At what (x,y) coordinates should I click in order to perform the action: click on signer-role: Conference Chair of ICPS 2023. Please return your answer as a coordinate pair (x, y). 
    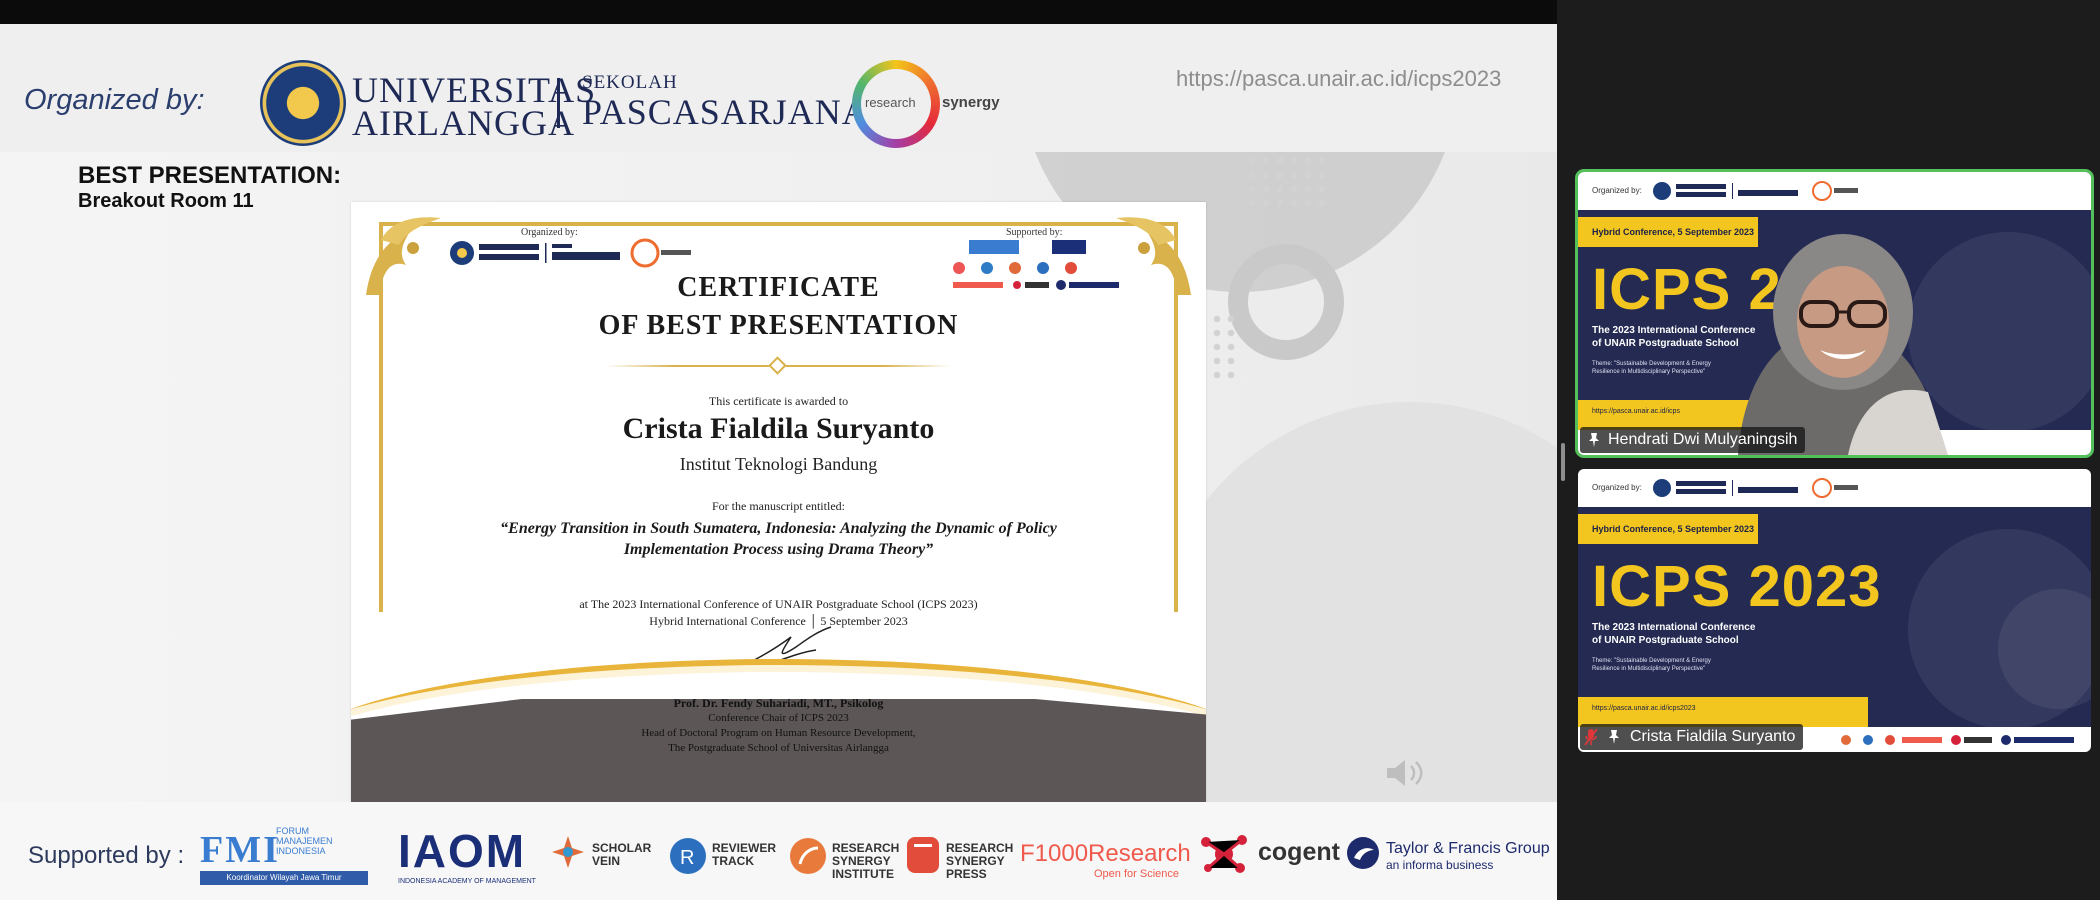
    Looking at the image, I should click on (778, 718).